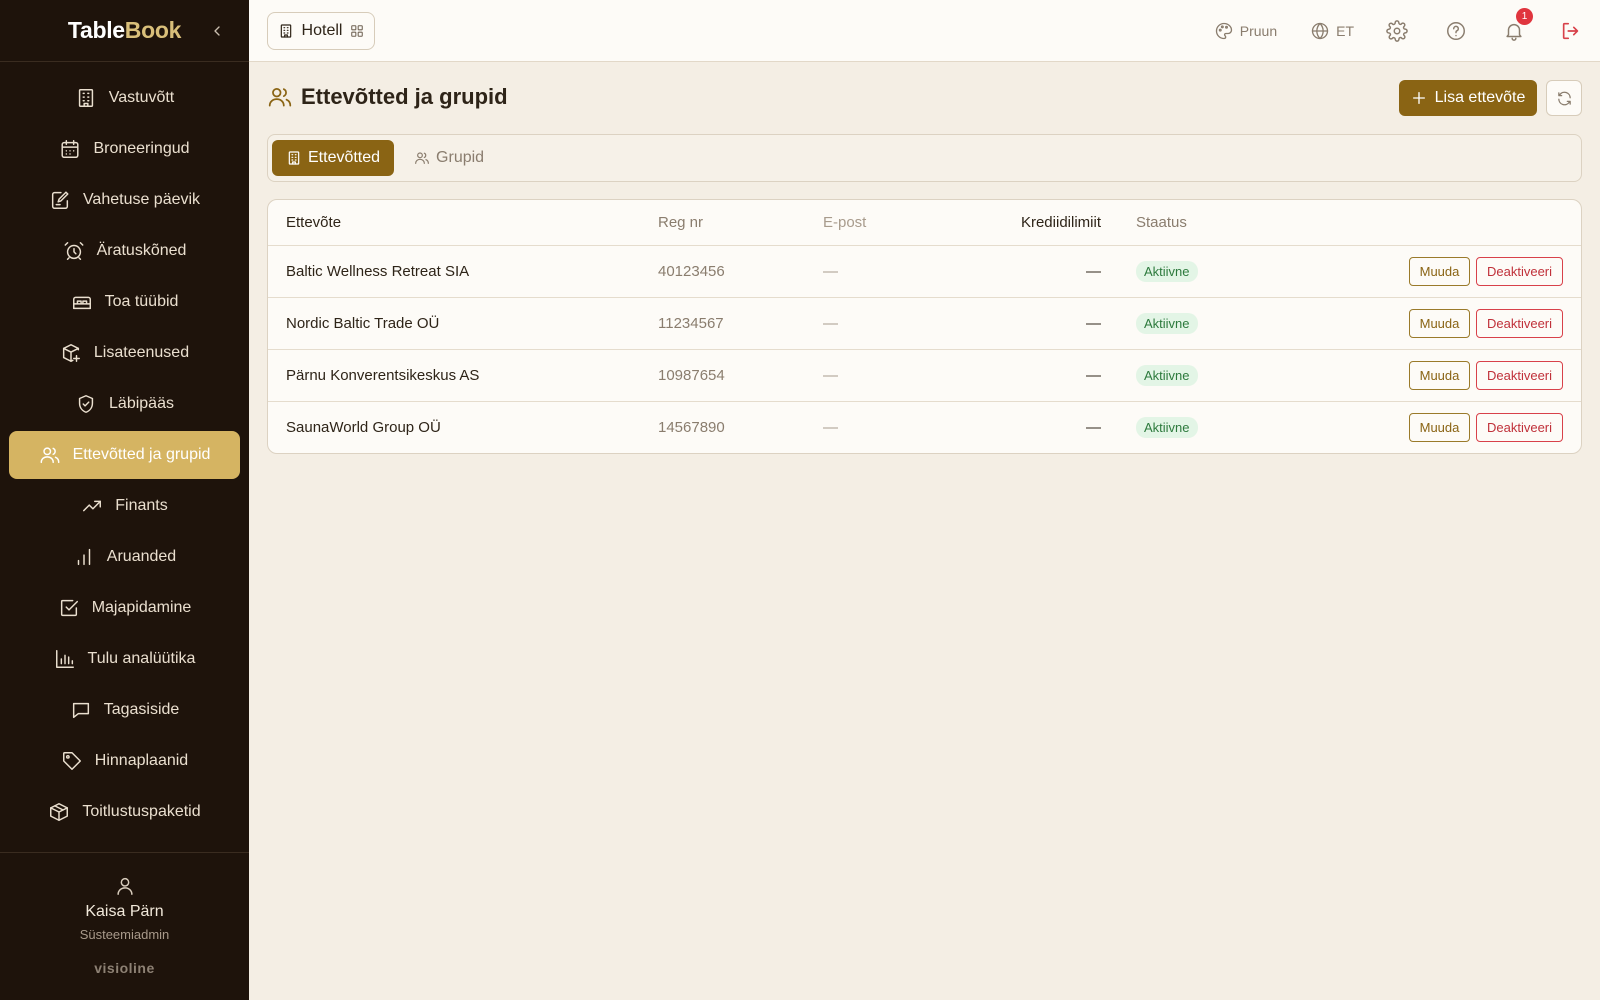  I want to click on sidebar-item-label: Tulu analüütika, so click(141, 658).